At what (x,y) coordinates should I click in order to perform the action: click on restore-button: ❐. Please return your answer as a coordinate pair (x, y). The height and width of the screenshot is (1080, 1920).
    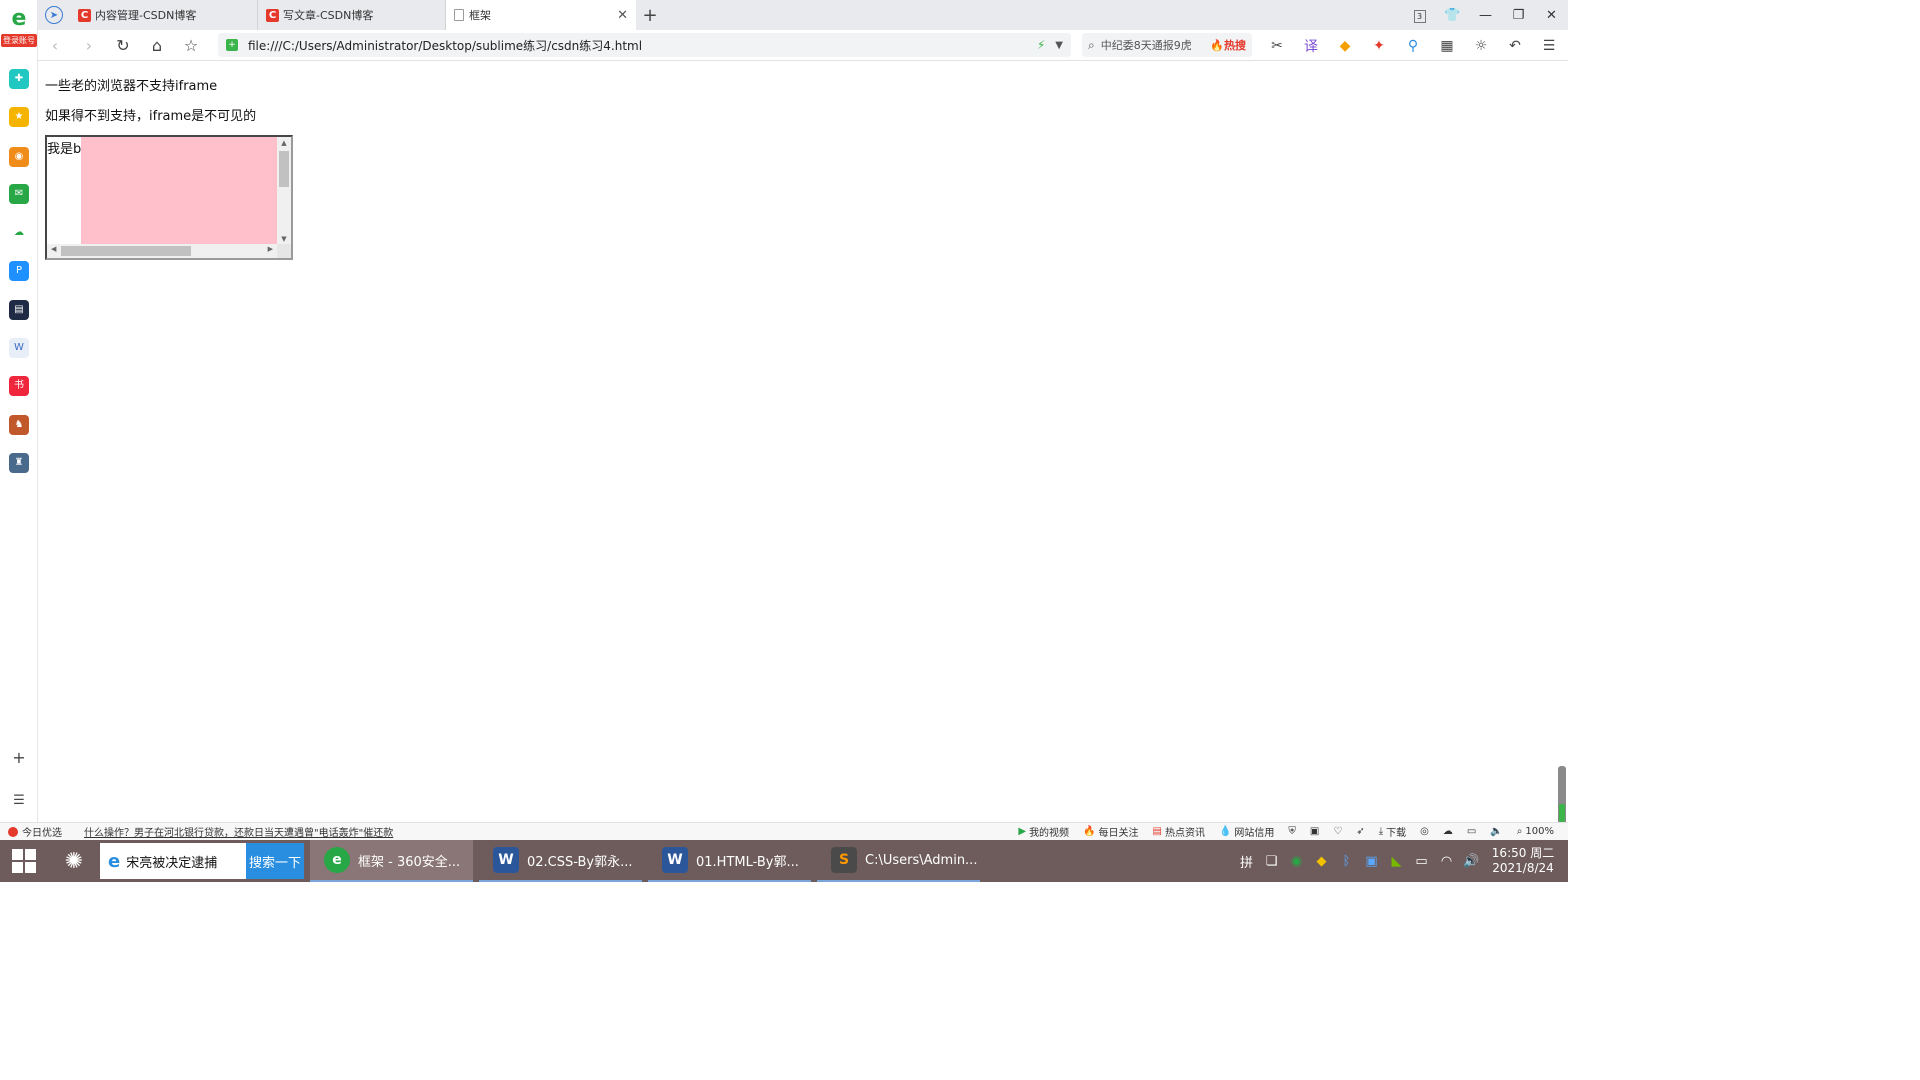
    Looking at the image, I should click on (1518, 15).